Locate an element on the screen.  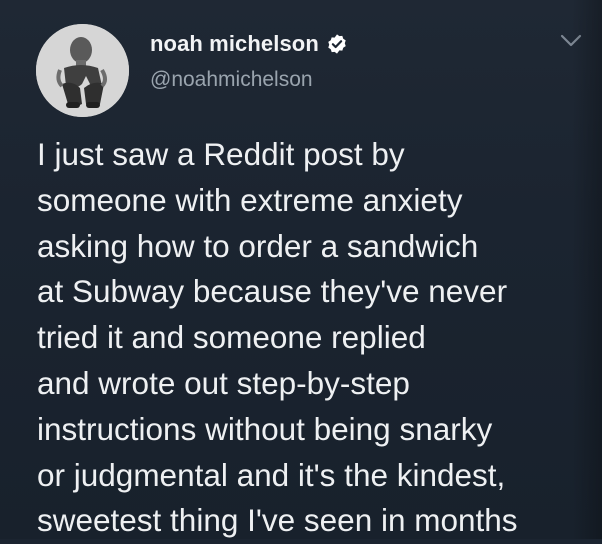
tweet-header: noah michelson @noahmichelson is located at coordinates (249, 61).